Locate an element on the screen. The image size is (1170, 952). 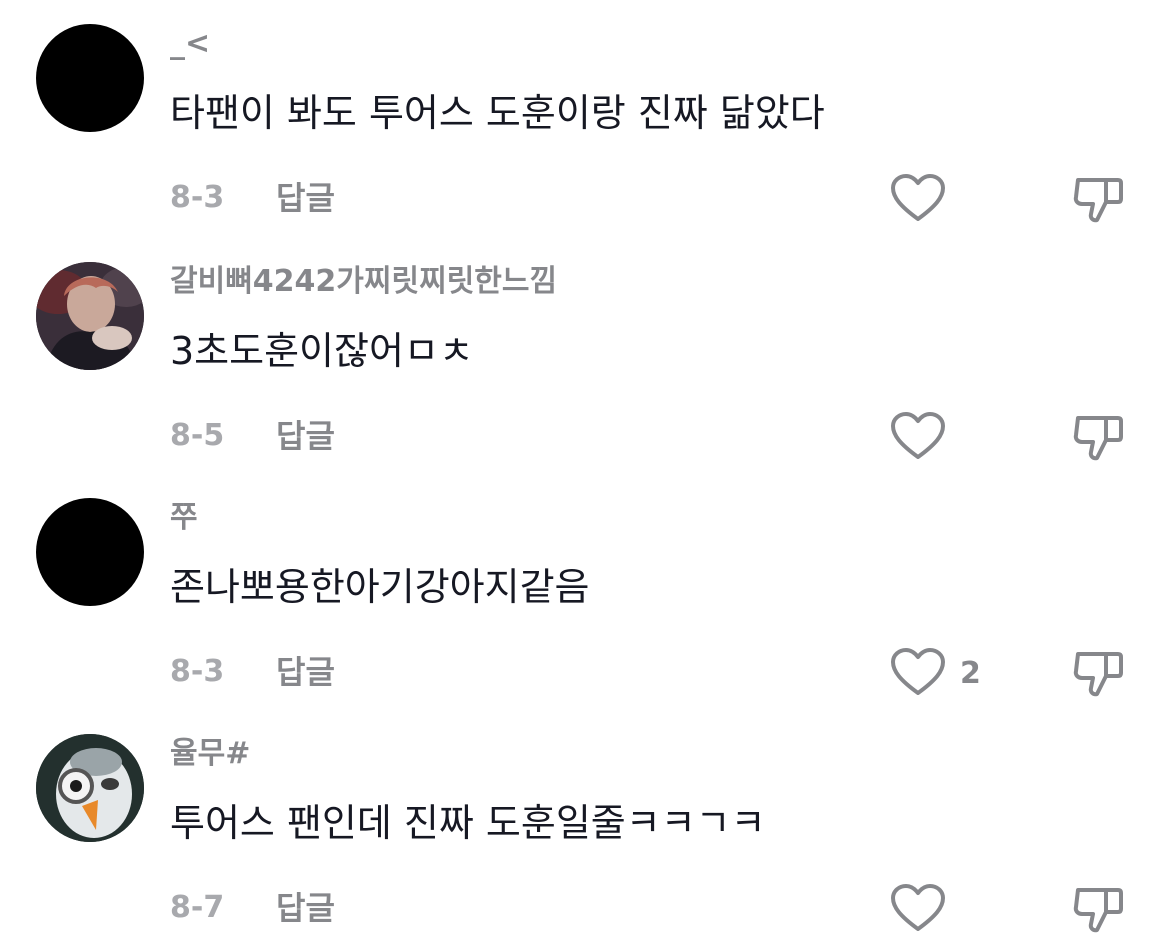
comment-text: 존나뽀용한아기강아지같음 is located at coordinates (380, 587).